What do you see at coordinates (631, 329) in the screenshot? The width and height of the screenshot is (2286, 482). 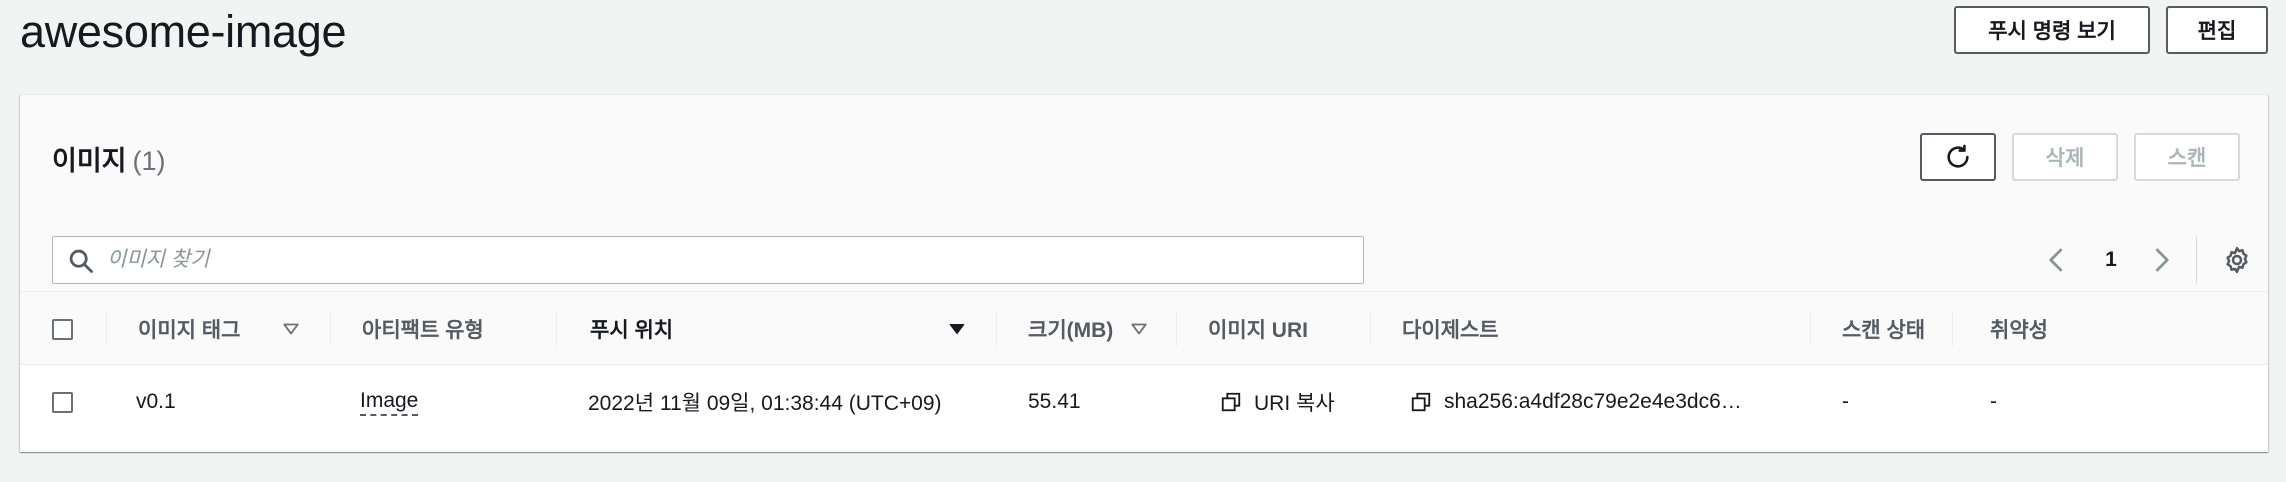 I see `column-header-pushed-at: 푸시 위치` at bounding box center [631, 329].